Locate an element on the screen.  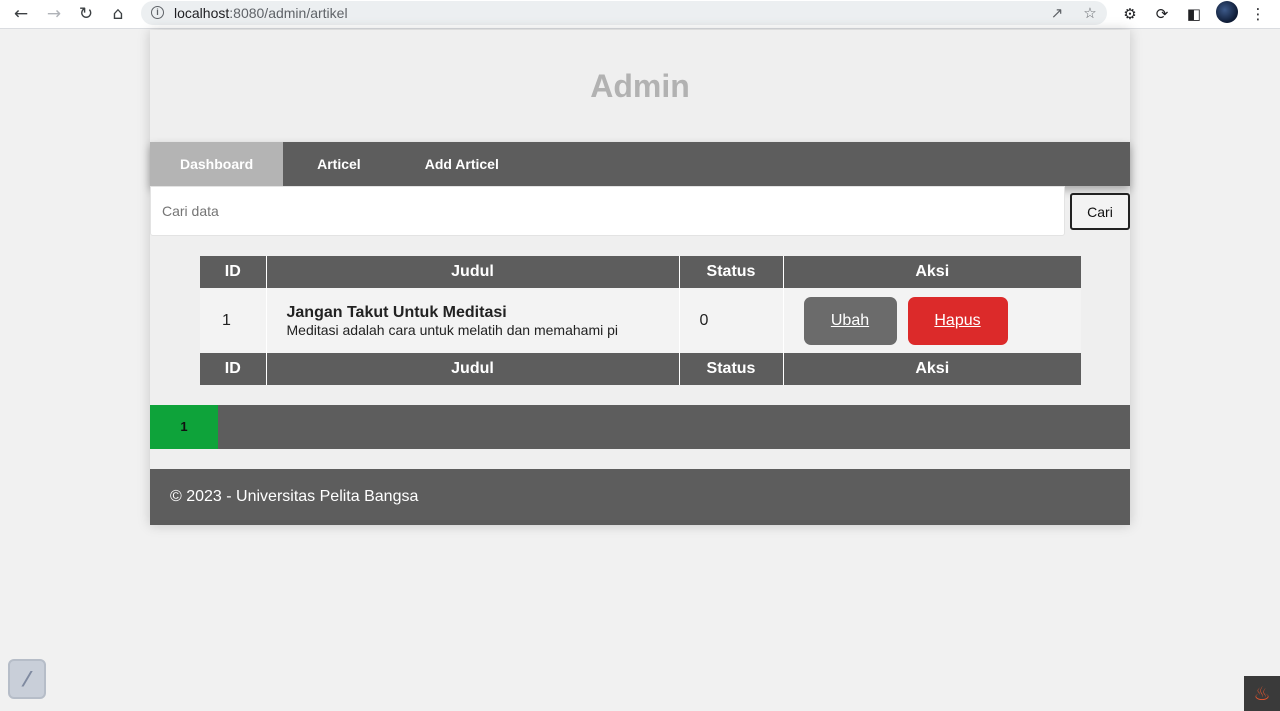
header-status: Status is located at coordinates (730, 272).